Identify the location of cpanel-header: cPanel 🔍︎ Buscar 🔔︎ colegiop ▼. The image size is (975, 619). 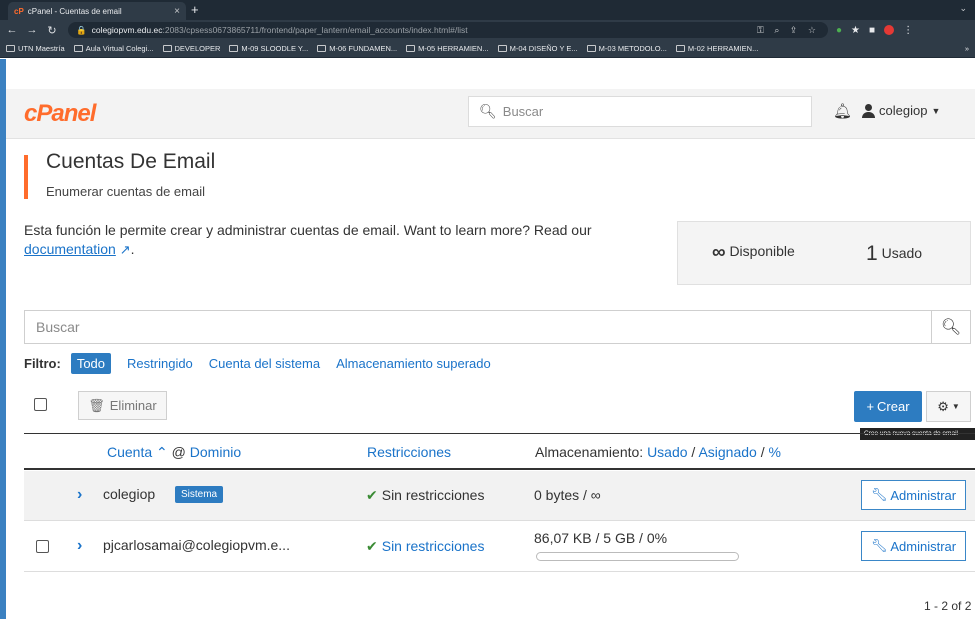
(490, 114).